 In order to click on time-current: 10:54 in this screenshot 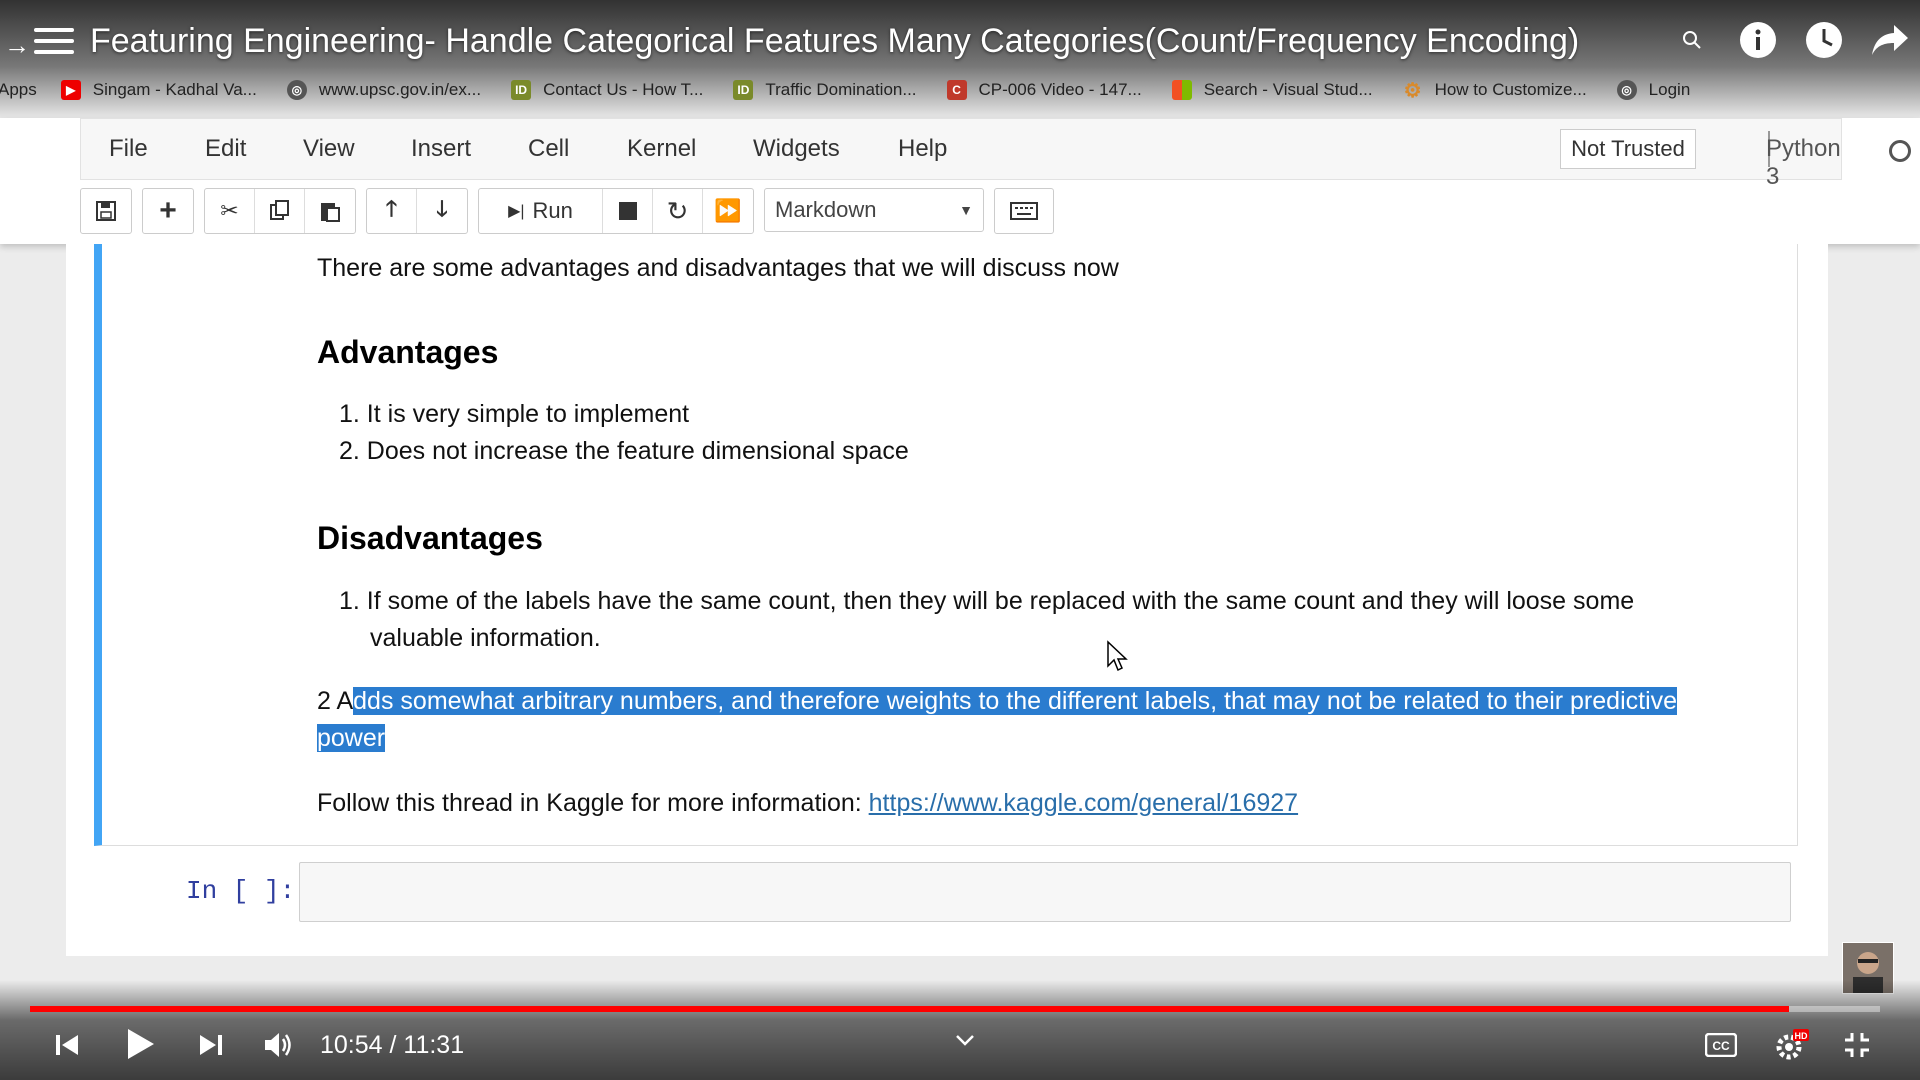, I will do `click(351, 1045)`.